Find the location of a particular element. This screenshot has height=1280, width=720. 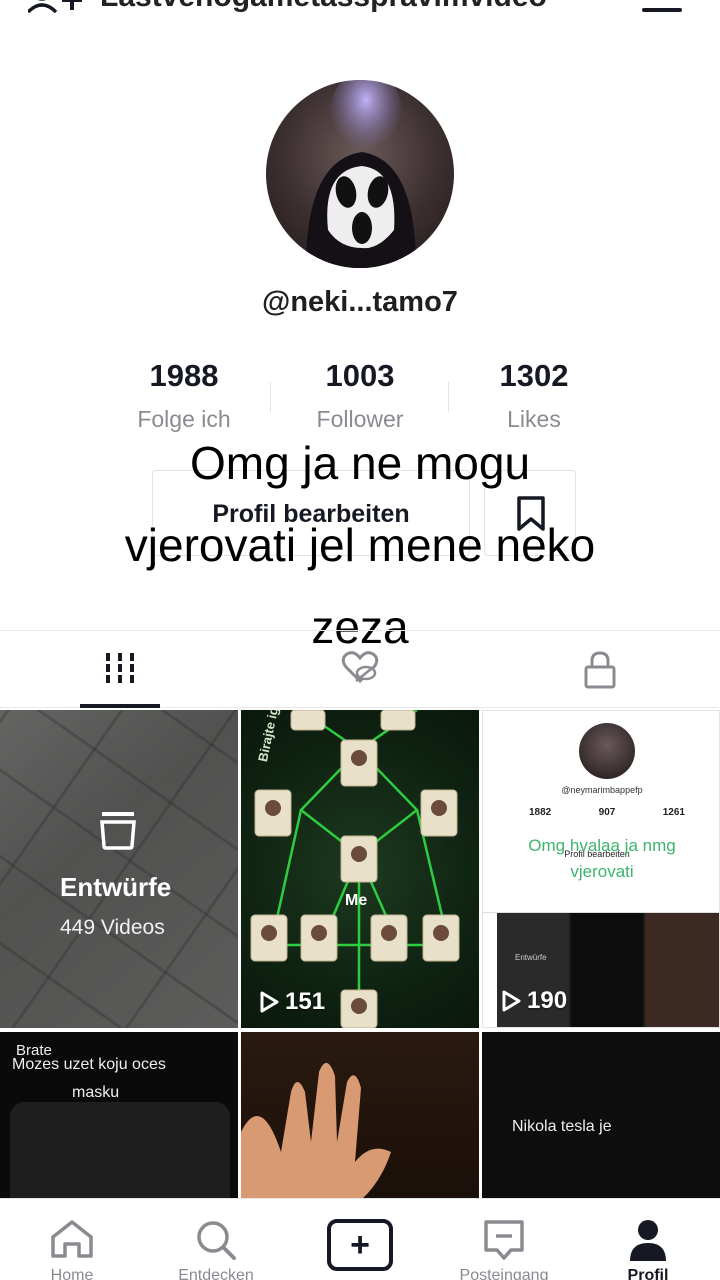

mini-stat: 907 is located at coordinates (607, 812).